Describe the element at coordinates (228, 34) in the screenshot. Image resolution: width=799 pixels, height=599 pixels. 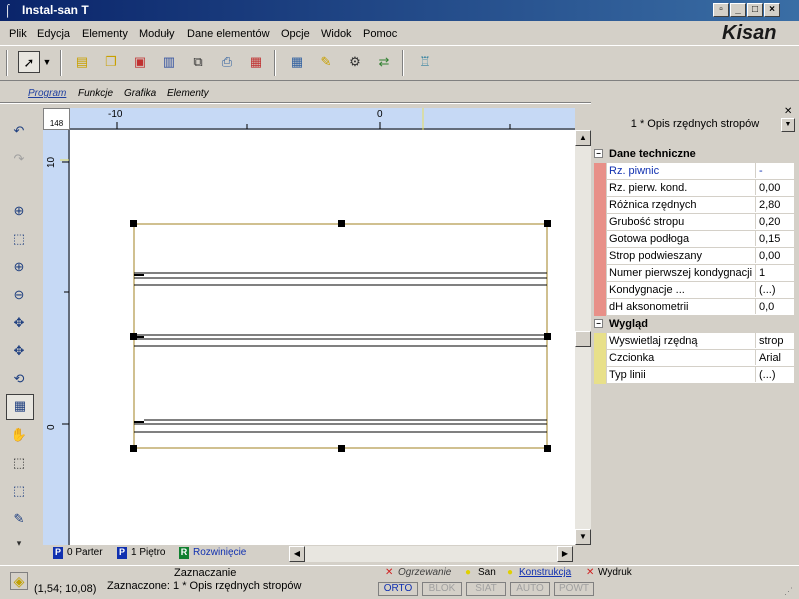
I see `menu-dane-elementow: Dane elementów` at that location.